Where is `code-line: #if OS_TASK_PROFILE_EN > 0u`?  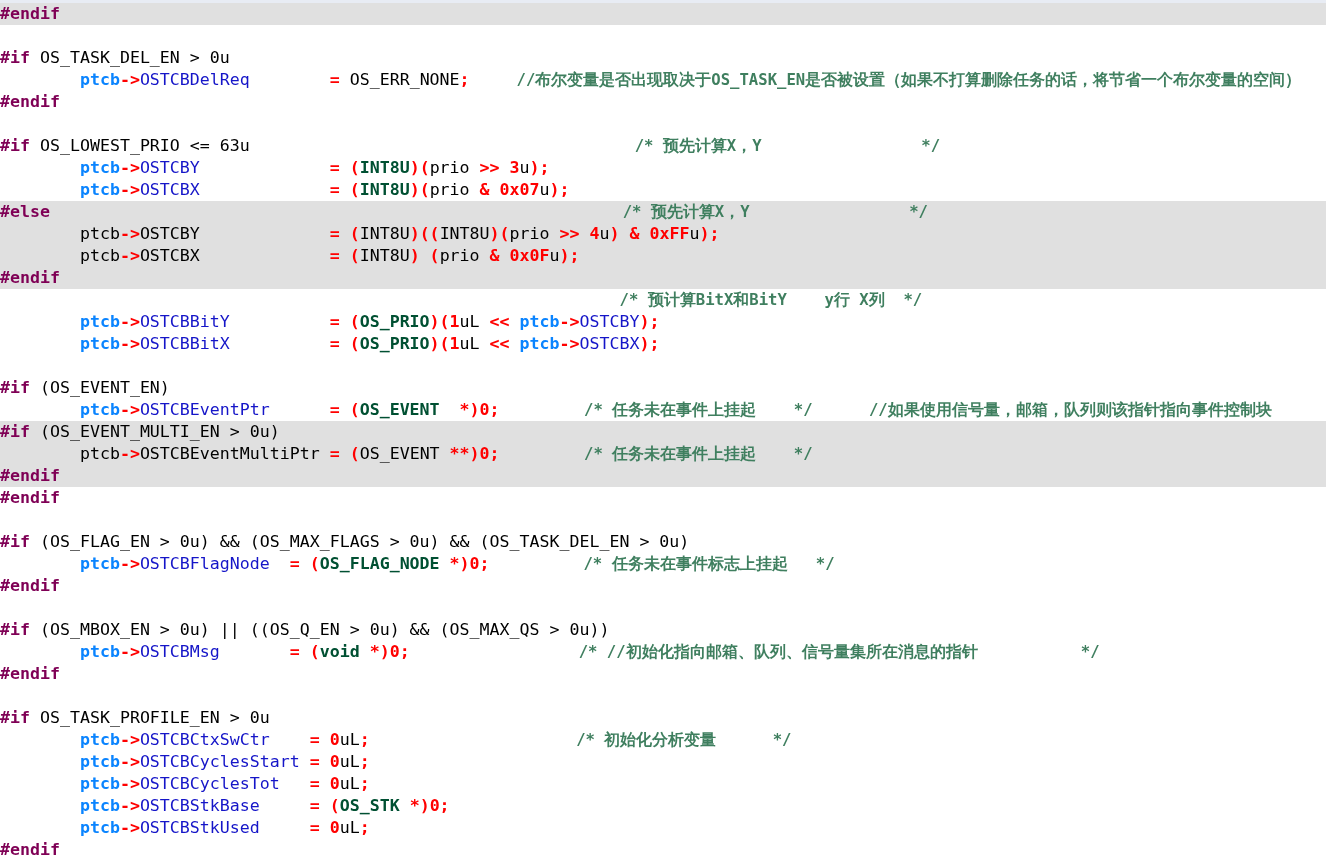 code-line: #if OS_TASK_PROFILE_EN > 0u is located at coordinates (135, 718).